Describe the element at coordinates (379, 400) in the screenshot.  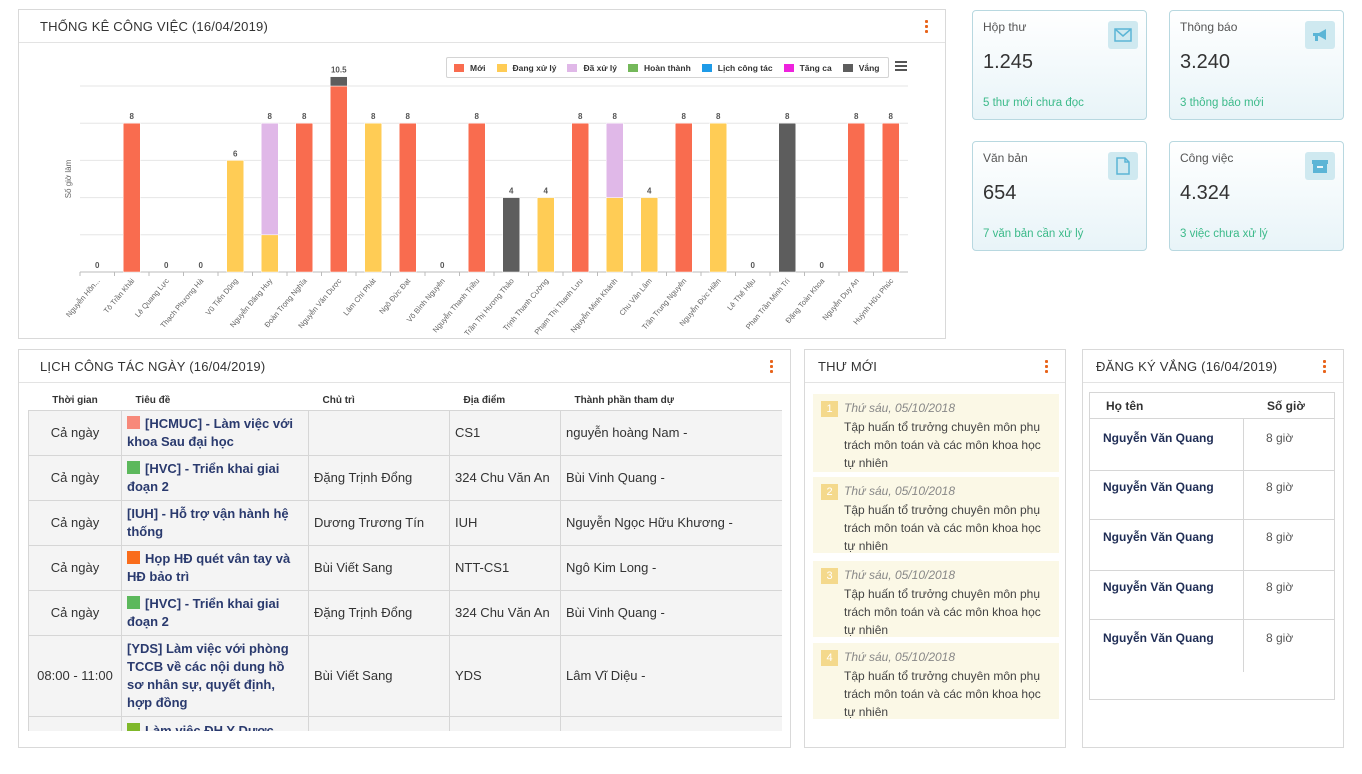
I see `col-header-host: Chủ trì` at that location.